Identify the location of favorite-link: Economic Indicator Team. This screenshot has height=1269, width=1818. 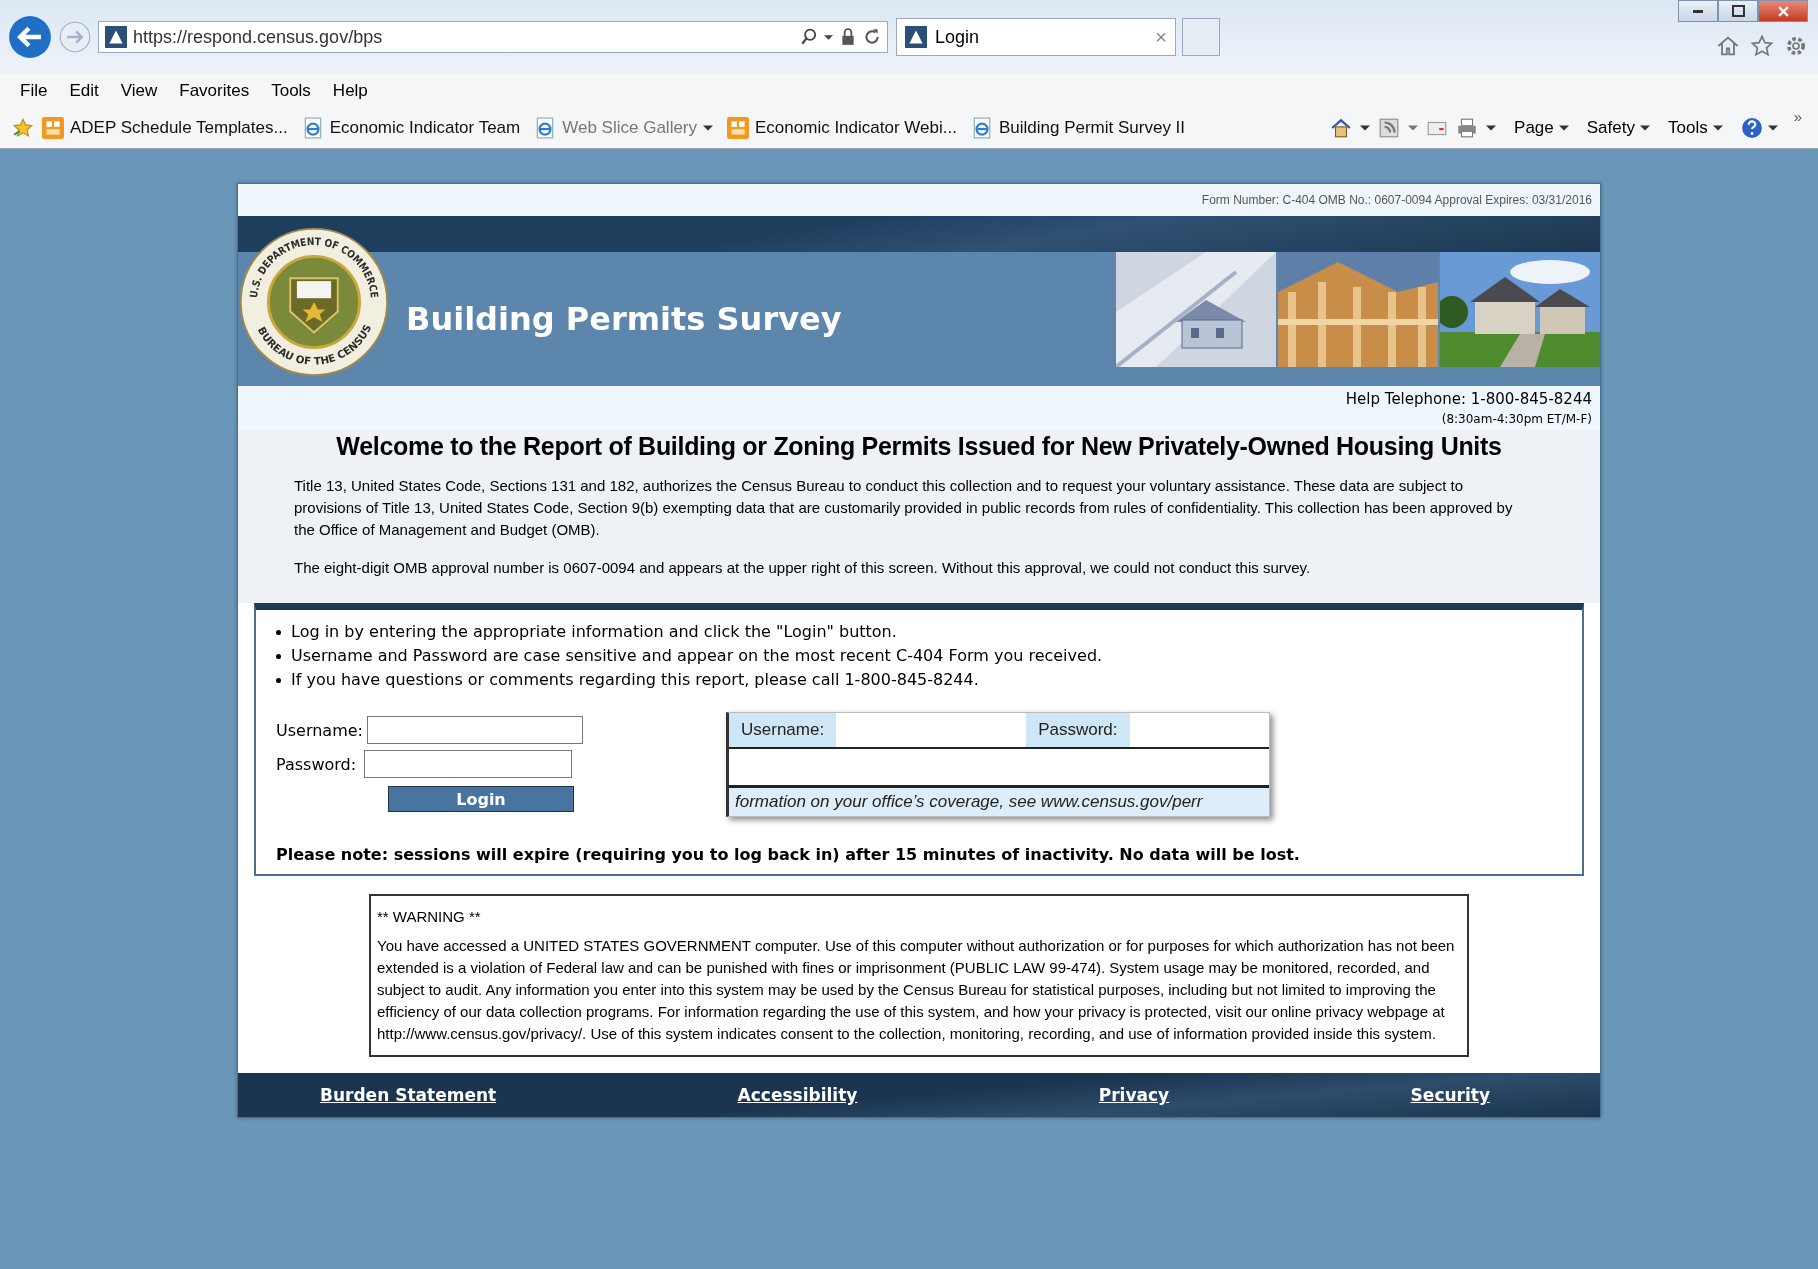
(411, 128).